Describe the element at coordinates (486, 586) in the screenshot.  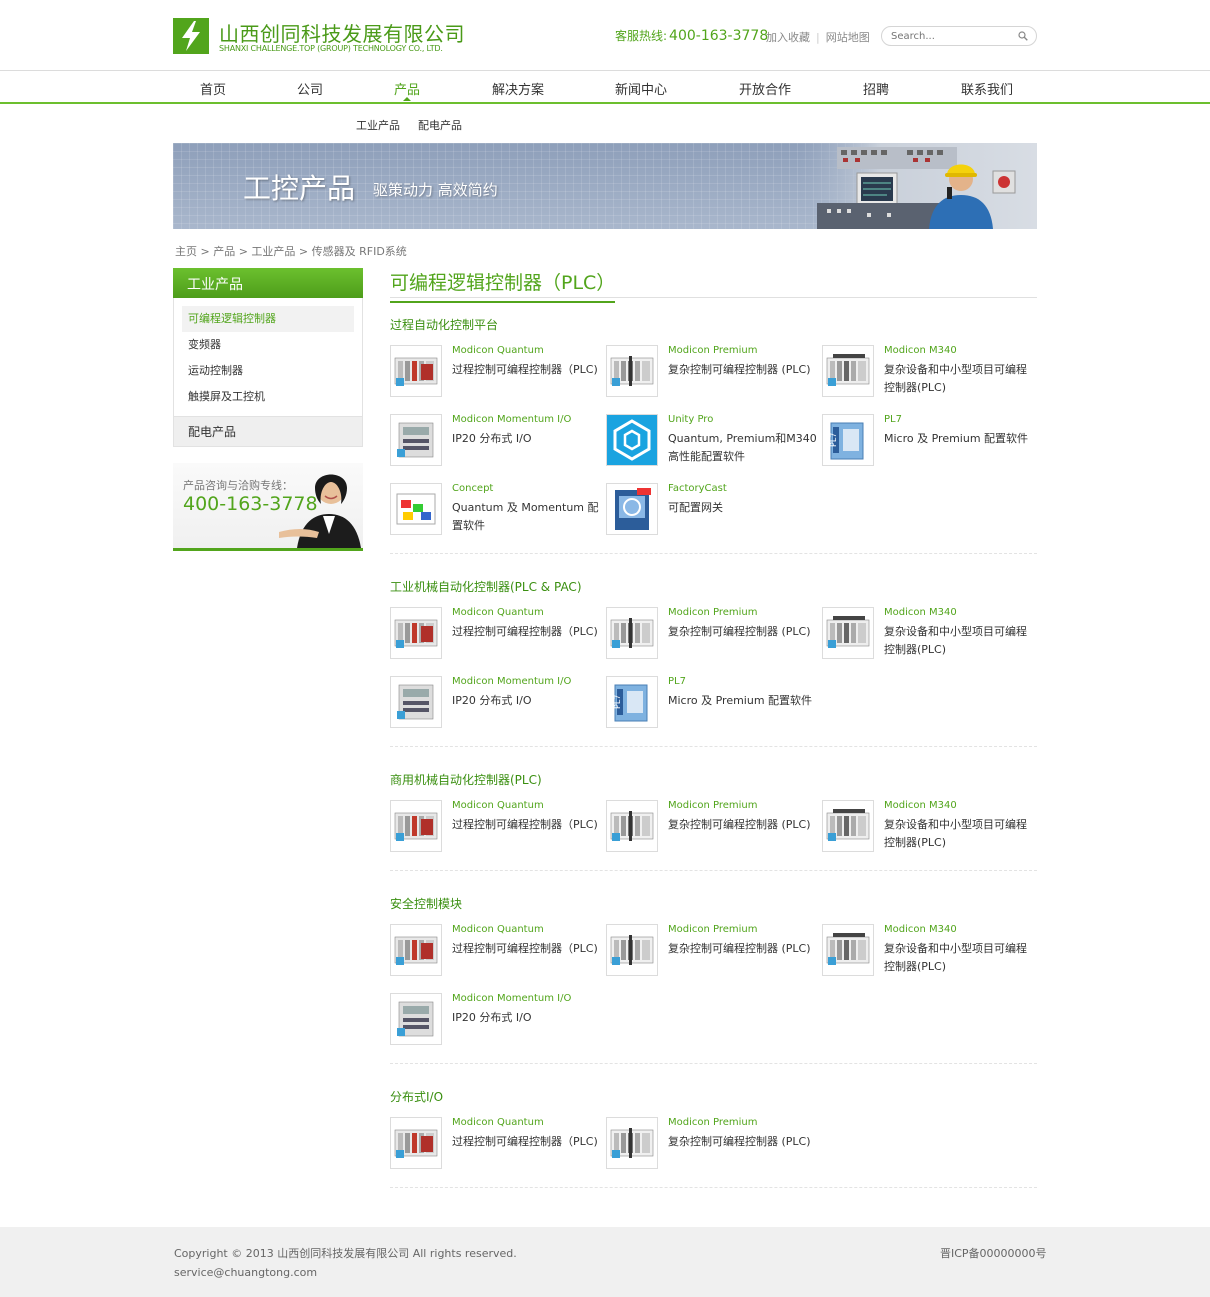
I see `section-title: 工业机械自动化控制器(PLC & PAC)` at that location.